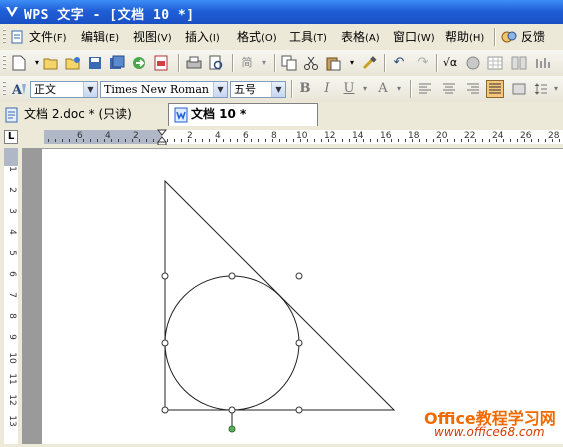  I want to click on tab-stop-selector: L, so click(11, 137).